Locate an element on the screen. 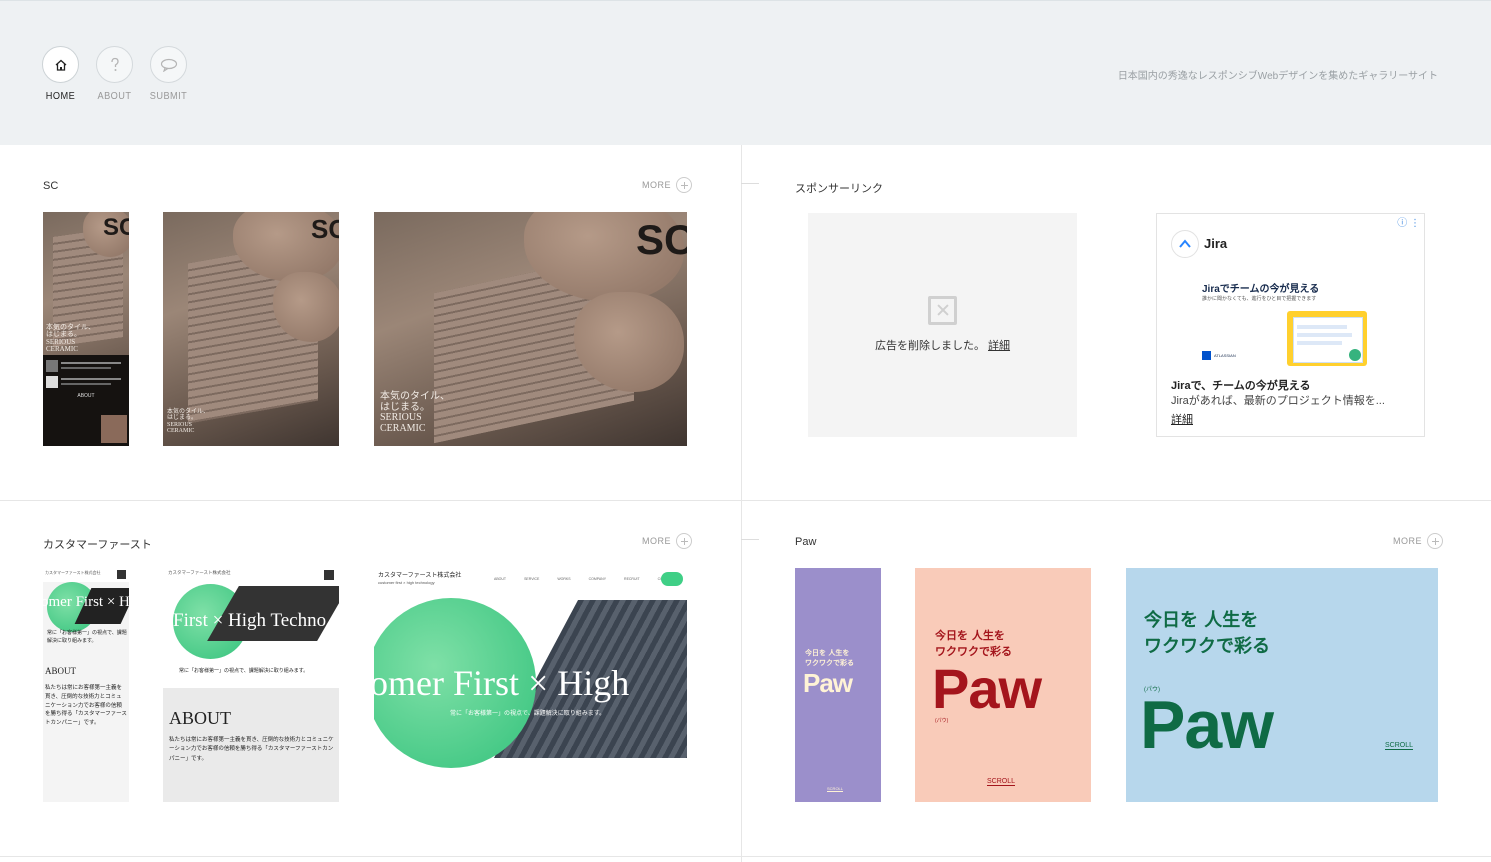 This screenshot has width=1491, height=862. ad-info-icon: ⓘ ⋮ is located at coordinates (1408, 221).